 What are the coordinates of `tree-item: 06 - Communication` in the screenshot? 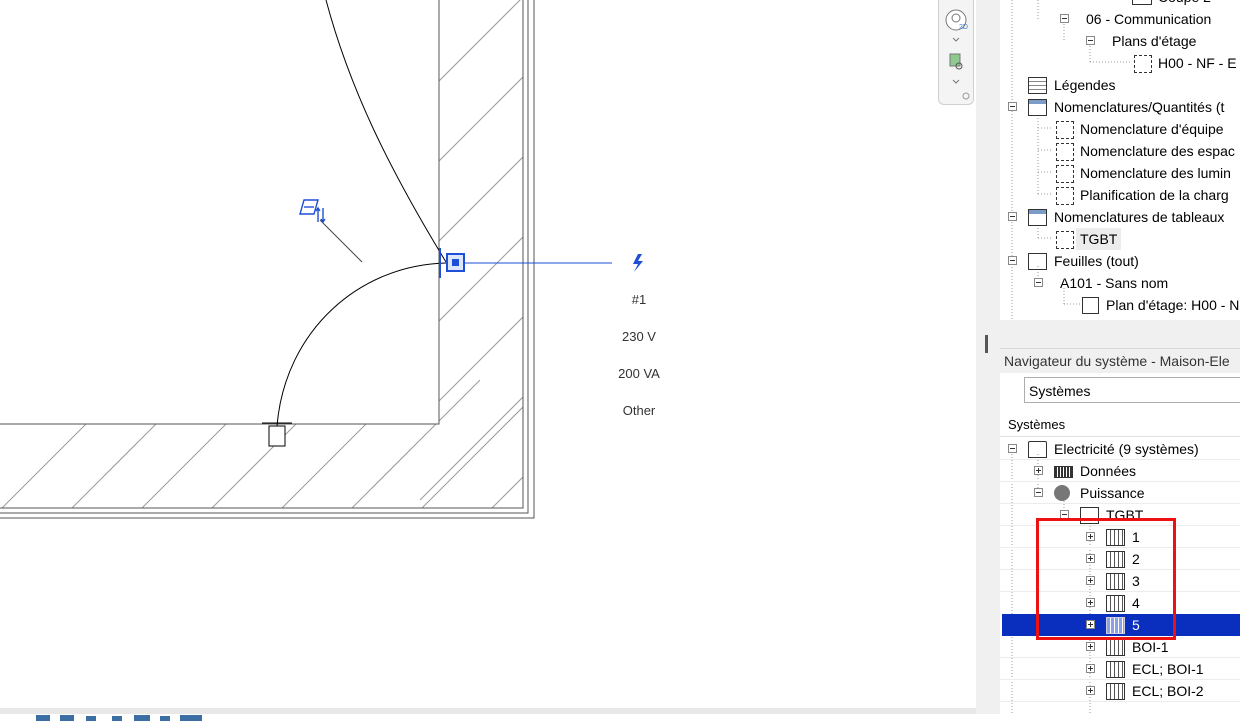 It's located at (1120, 19).